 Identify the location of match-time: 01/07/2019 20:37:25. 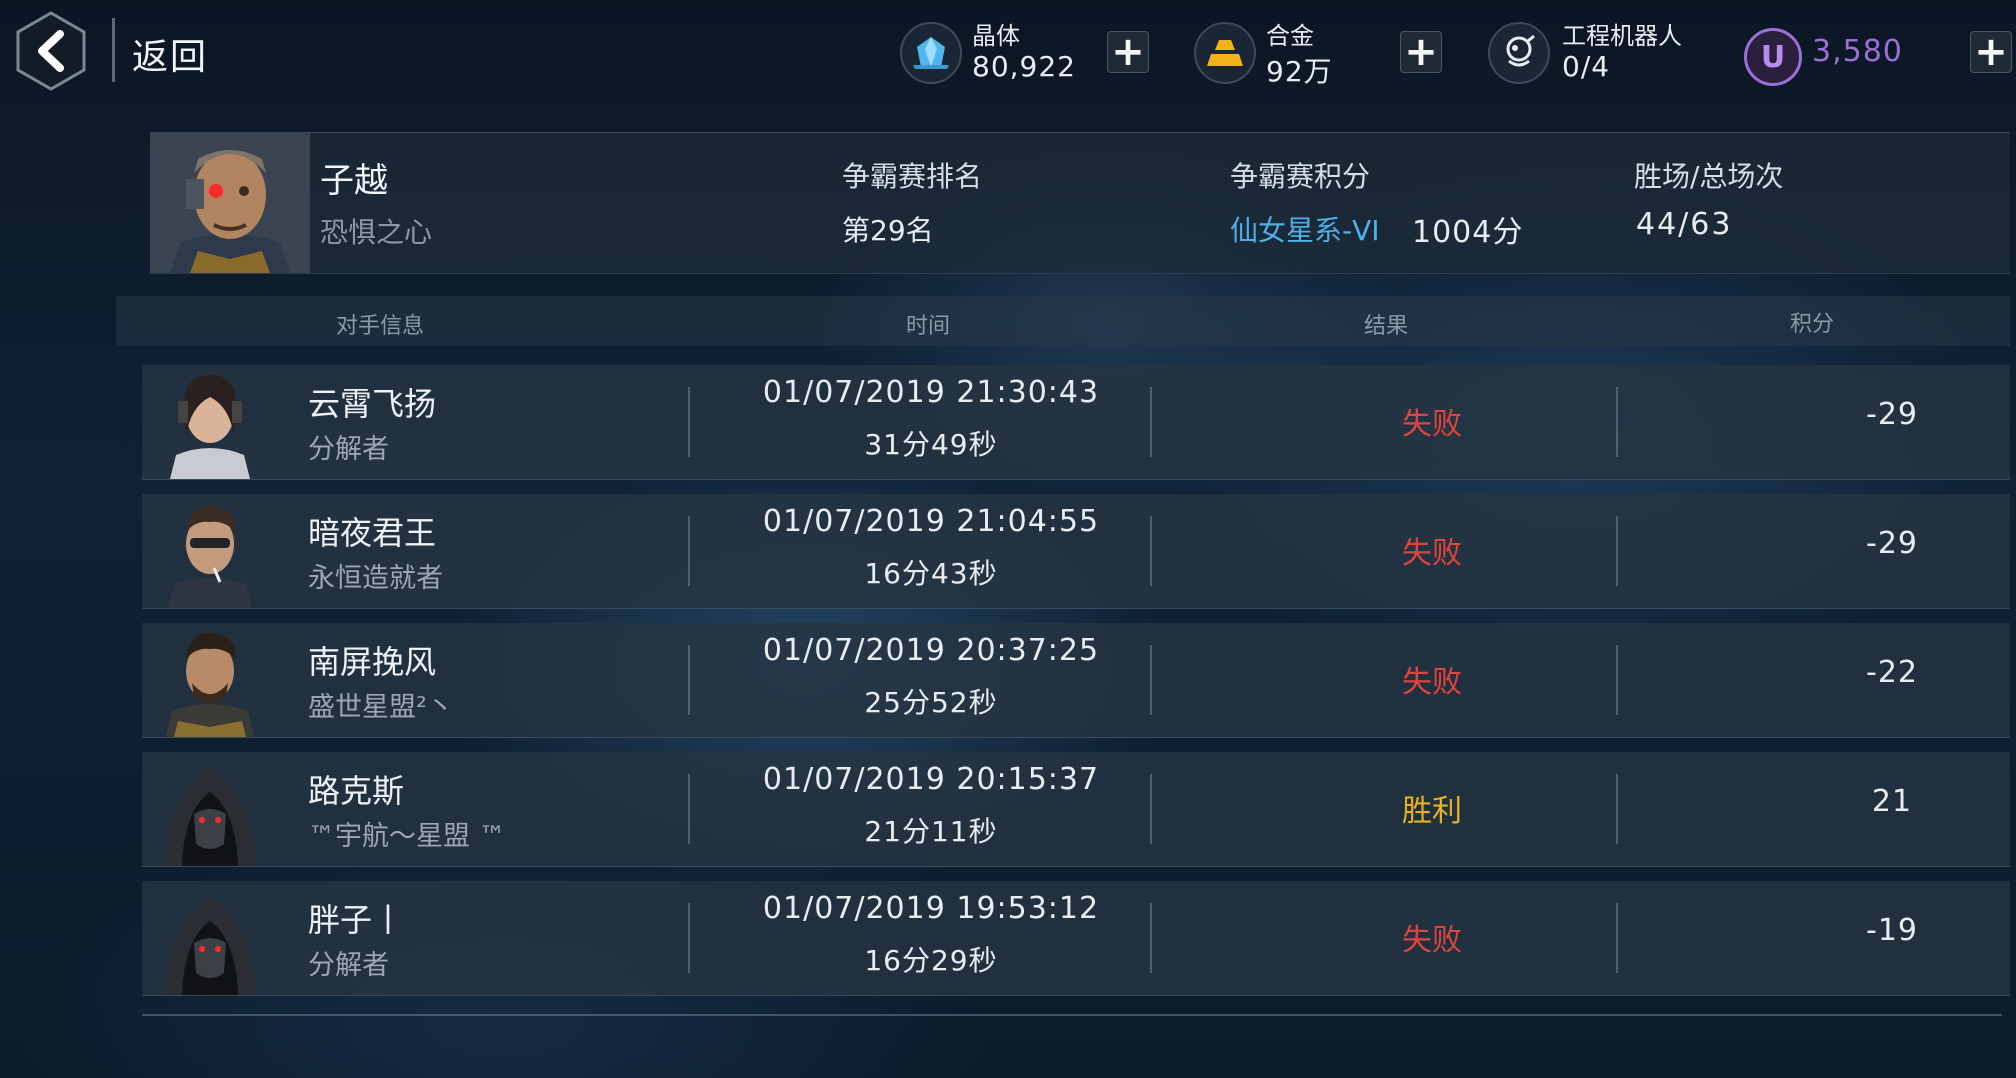
(931, 650).